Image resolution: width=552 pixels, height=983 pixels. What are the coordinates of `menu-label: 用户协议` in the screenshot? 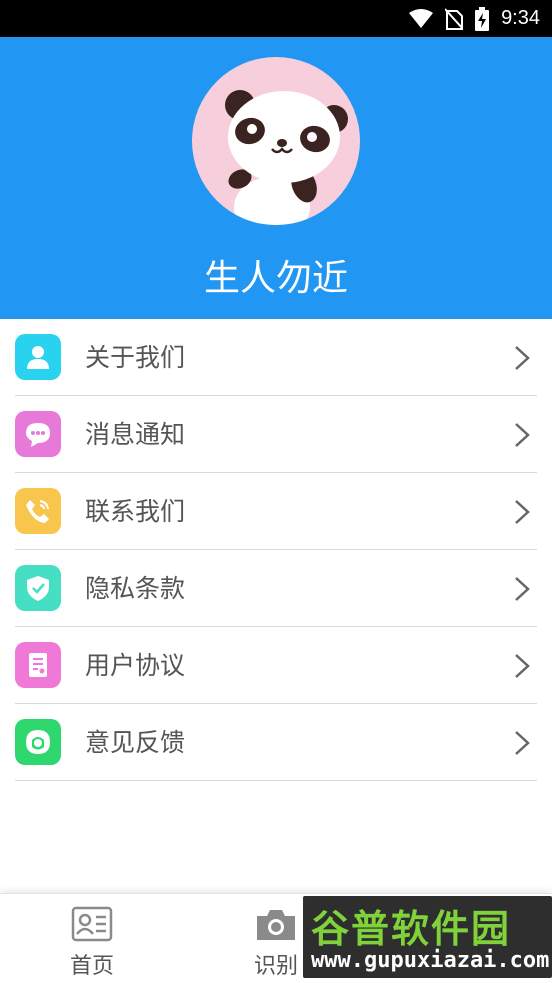 It's located at (135, 665).